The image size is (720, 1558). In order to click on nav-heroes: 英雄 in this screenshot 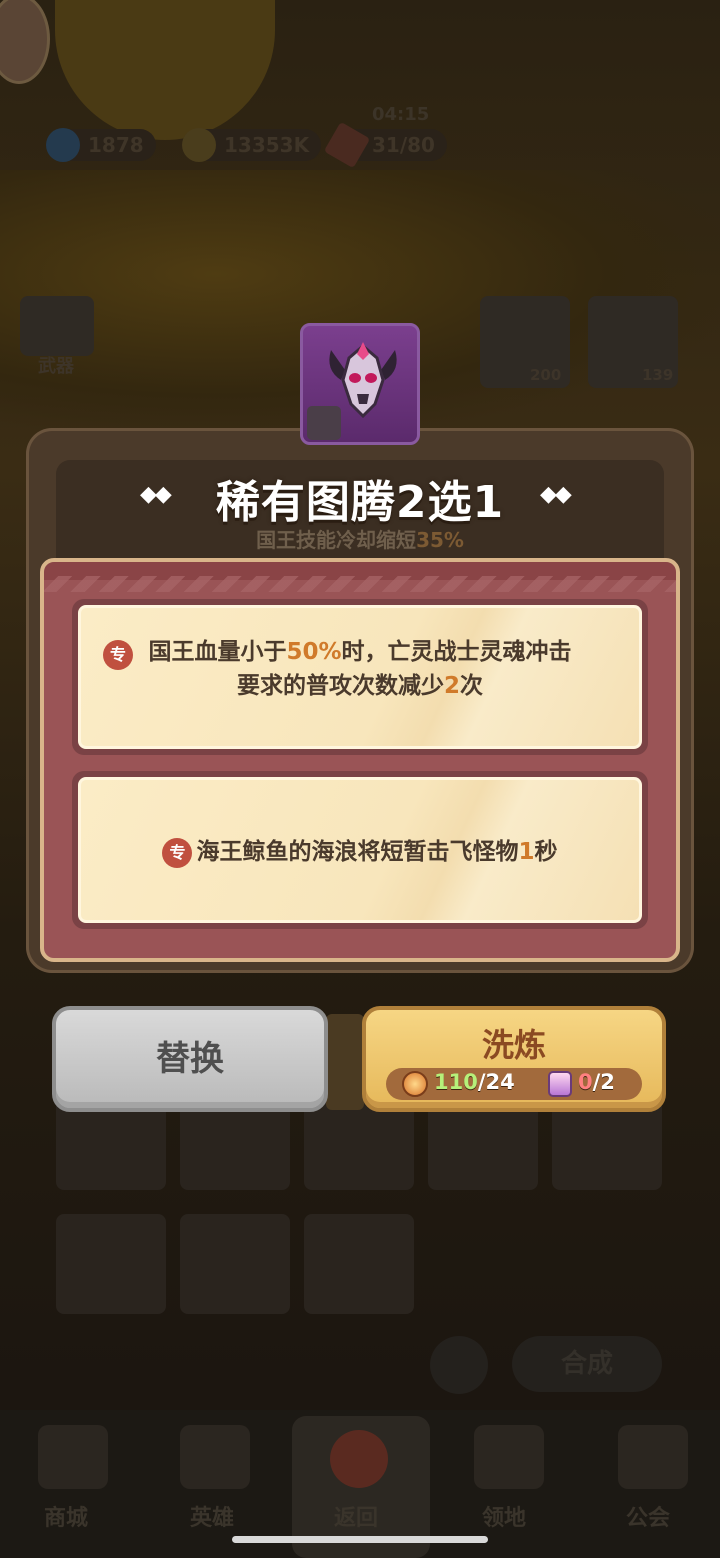, I will do `click(212, 1516)`.